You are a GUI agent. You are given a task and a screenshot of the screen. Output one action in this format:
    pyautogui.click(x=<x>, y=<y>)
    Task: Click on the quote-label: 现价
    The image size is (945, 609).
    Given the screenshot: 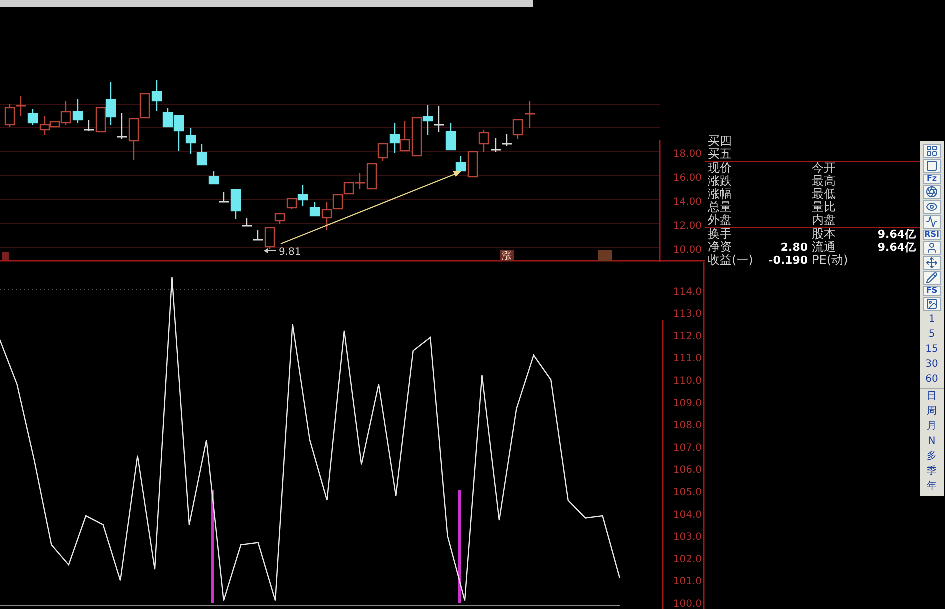 What is the action you would take?
    pyautogui.click(x=720, y=168)
    